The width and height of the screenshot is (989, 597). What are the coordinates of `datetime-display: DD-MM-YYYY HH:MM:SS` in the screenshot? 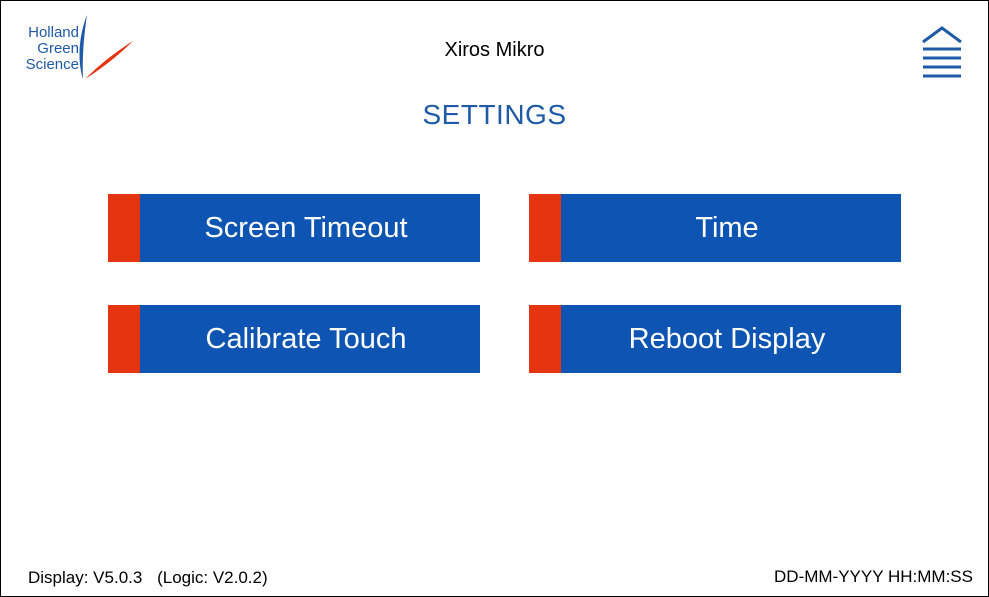 It's located at (873, 576).